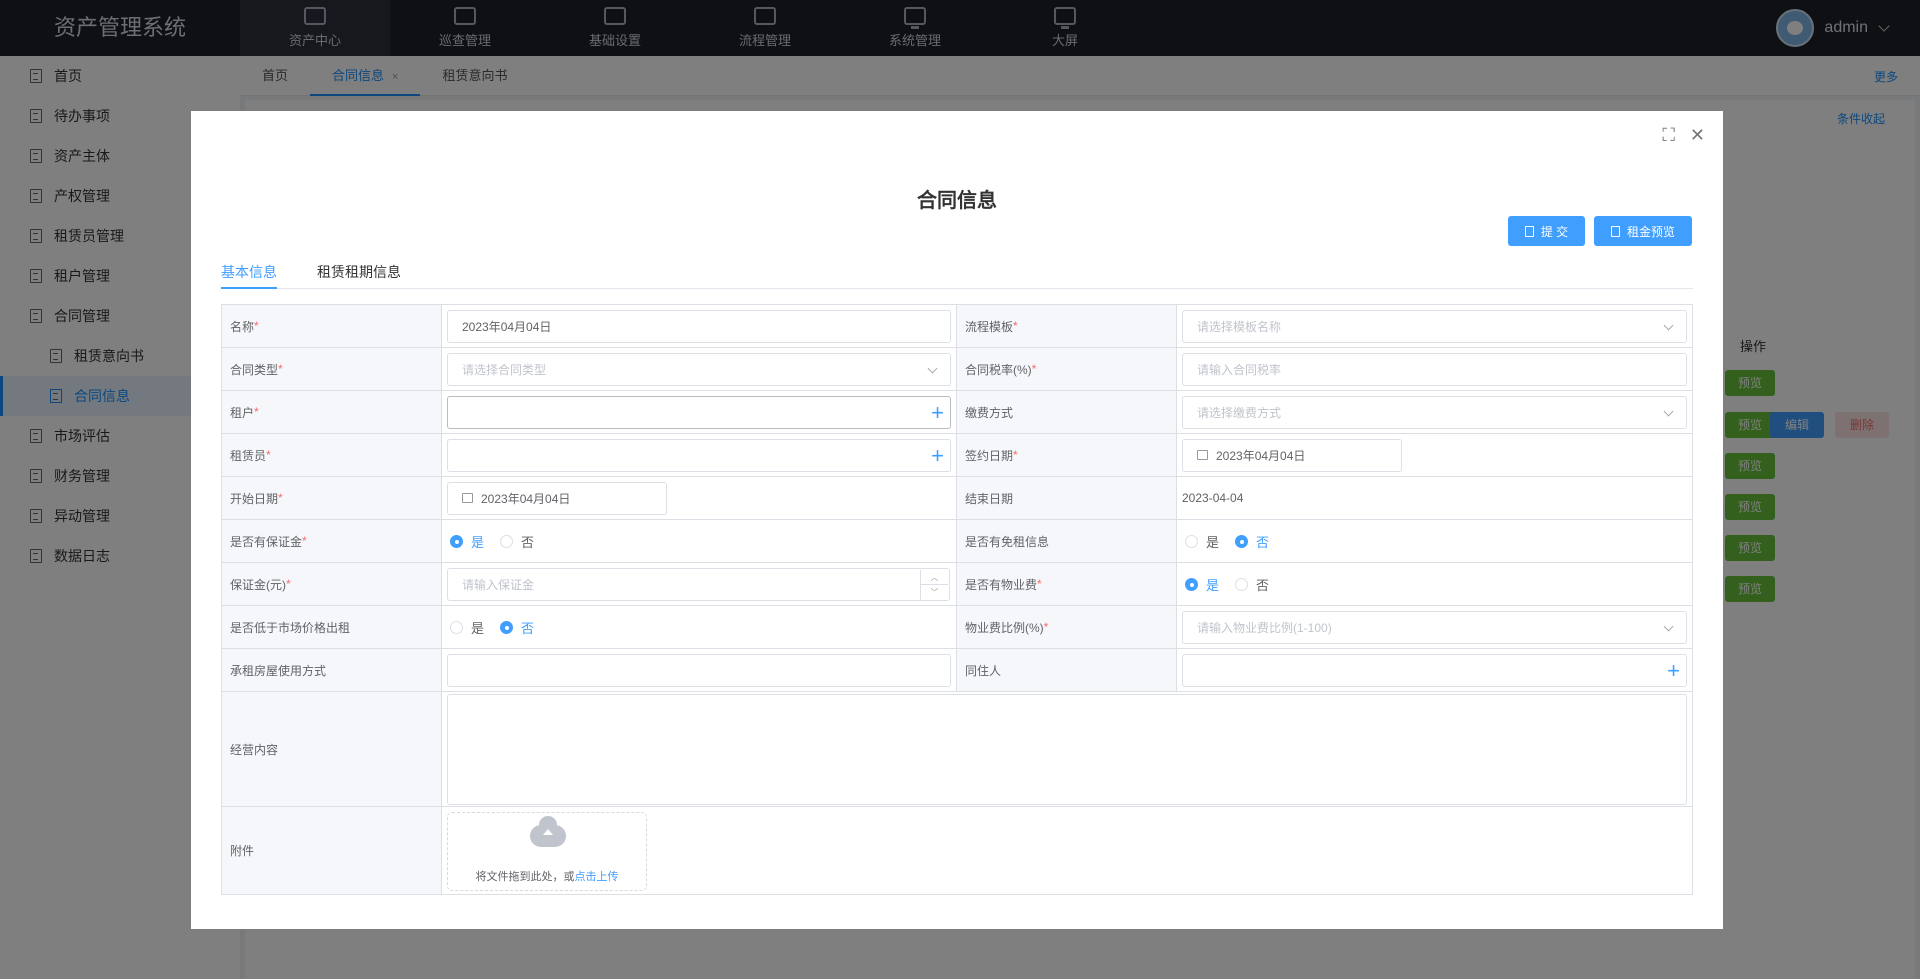 This screenshot has height=979, width=1920. I want to click on tenant-input: +, so click(699, 412).